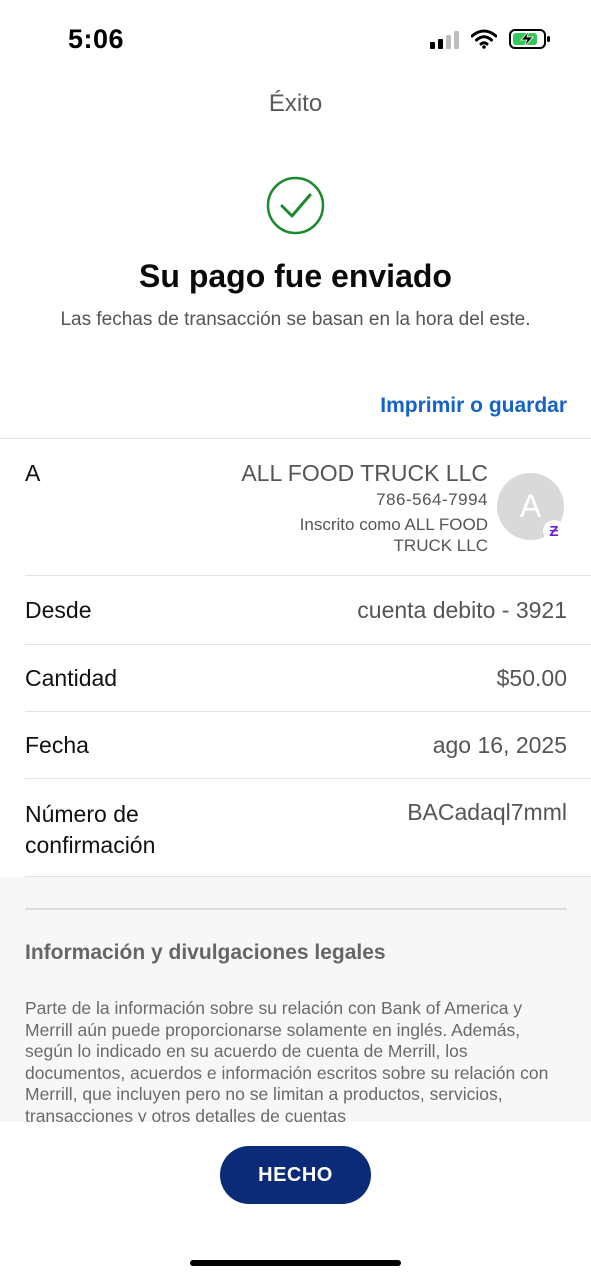  I want to click on done-button: HECHO, so click(295, 1175).